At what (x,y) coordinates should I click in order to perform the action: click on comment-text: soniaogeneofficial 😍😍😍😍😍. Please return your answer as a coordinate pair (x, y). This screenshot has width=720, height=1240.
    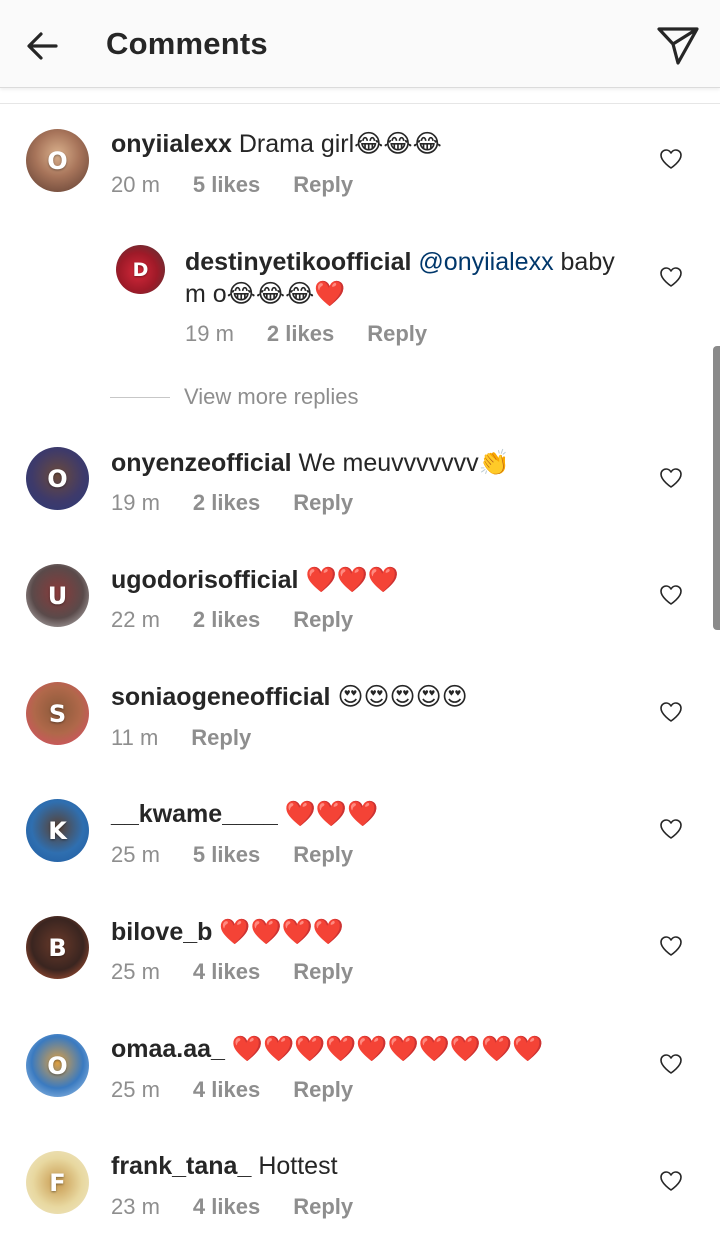
    Looking at the image, I should click on (289, 697).